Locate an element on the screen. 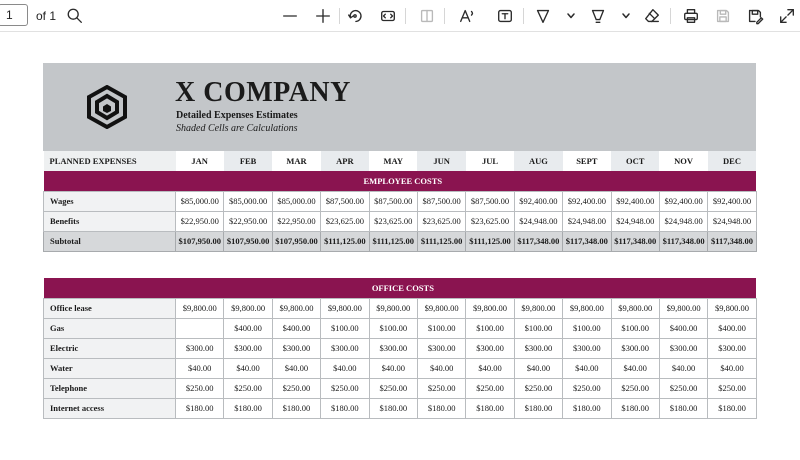  print-icon is located at coordinates (691, 16).